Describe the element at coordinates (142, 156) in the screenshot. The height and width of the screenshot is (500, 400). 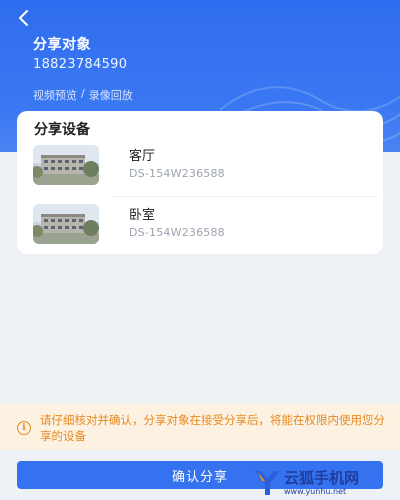
I see `device-name: 客厅` at that location.